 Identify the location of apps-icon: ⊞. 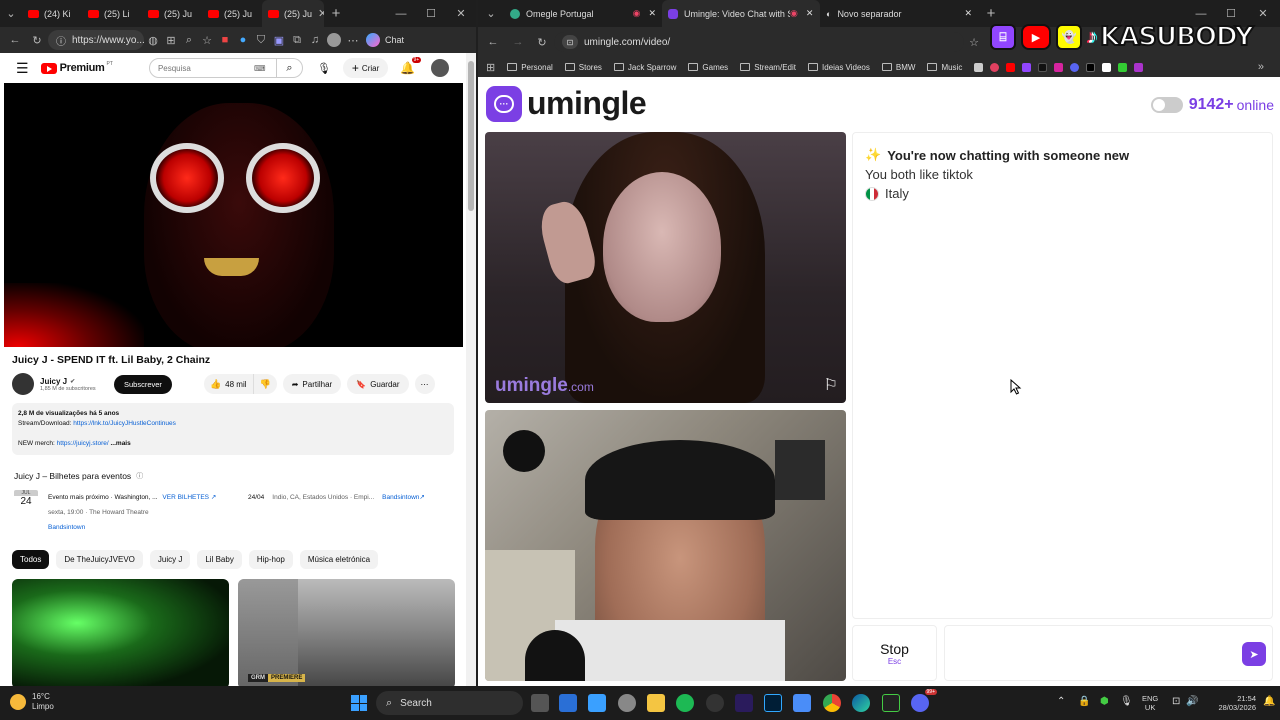
(171, 40).